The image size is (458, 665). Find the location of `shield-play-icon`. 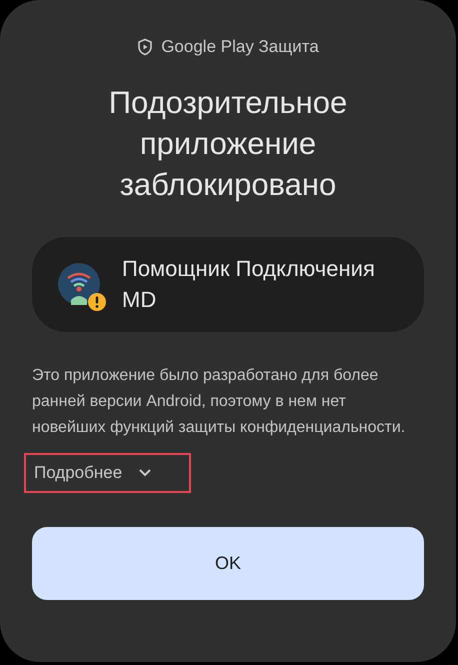

shield-play-icon is located at coordinates (145, 47).